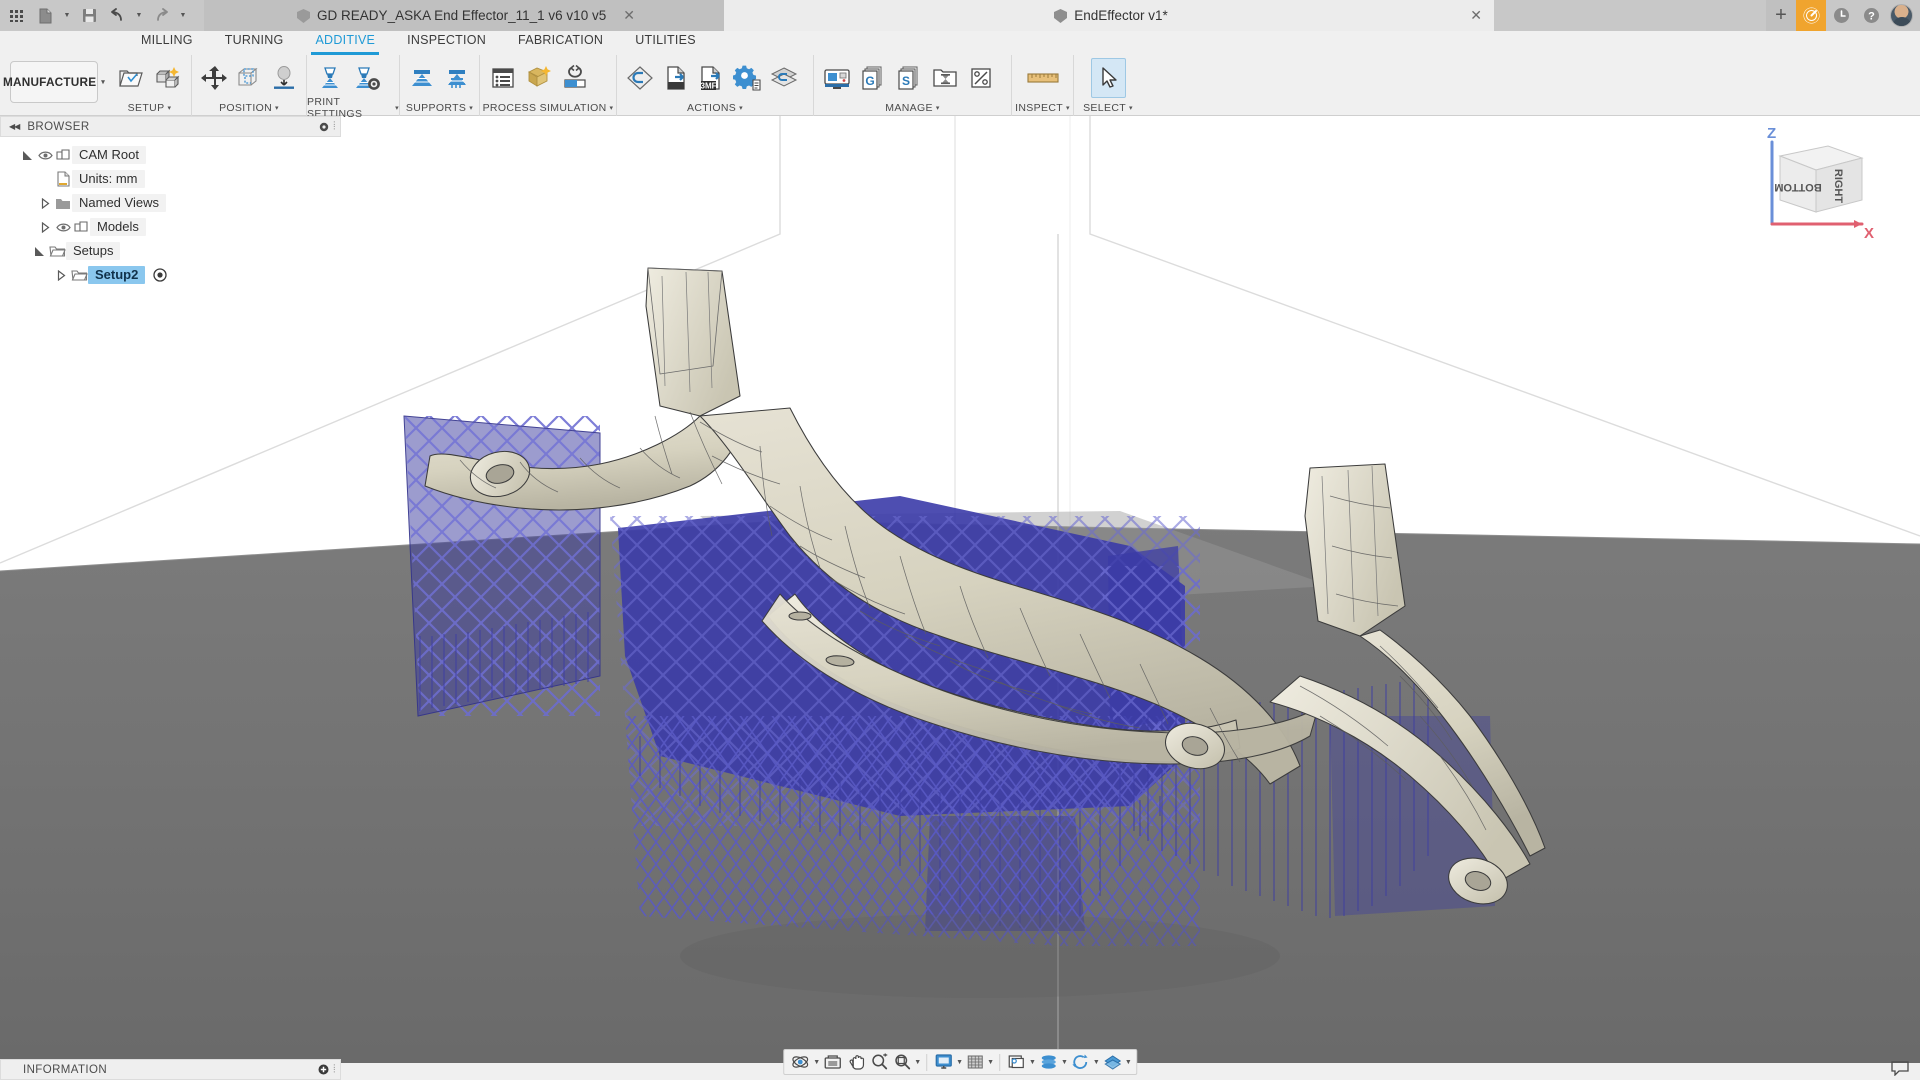 Image resolution: width=1920 pixels, height=1080 pixels. I want to click on panel-label-supports: SUPPORTS ▾, so click(439, 108).